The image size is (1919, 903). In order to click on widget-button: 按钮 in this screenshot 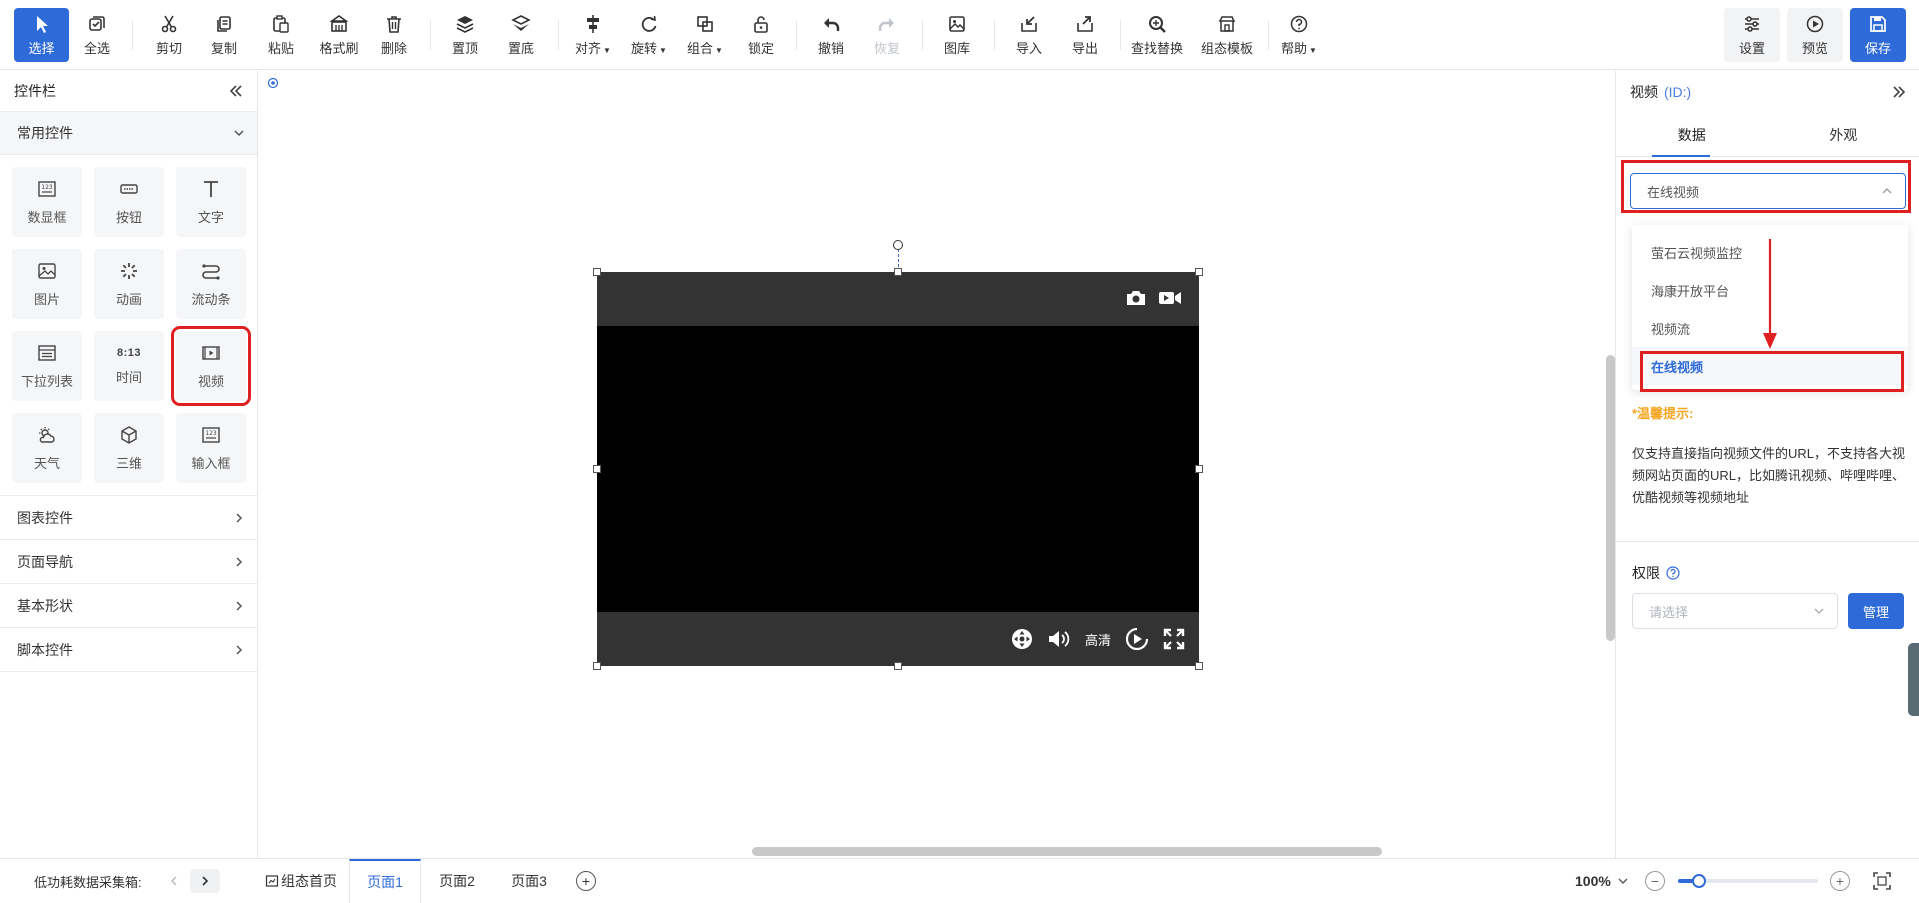, I will do `click(129, 202)`.